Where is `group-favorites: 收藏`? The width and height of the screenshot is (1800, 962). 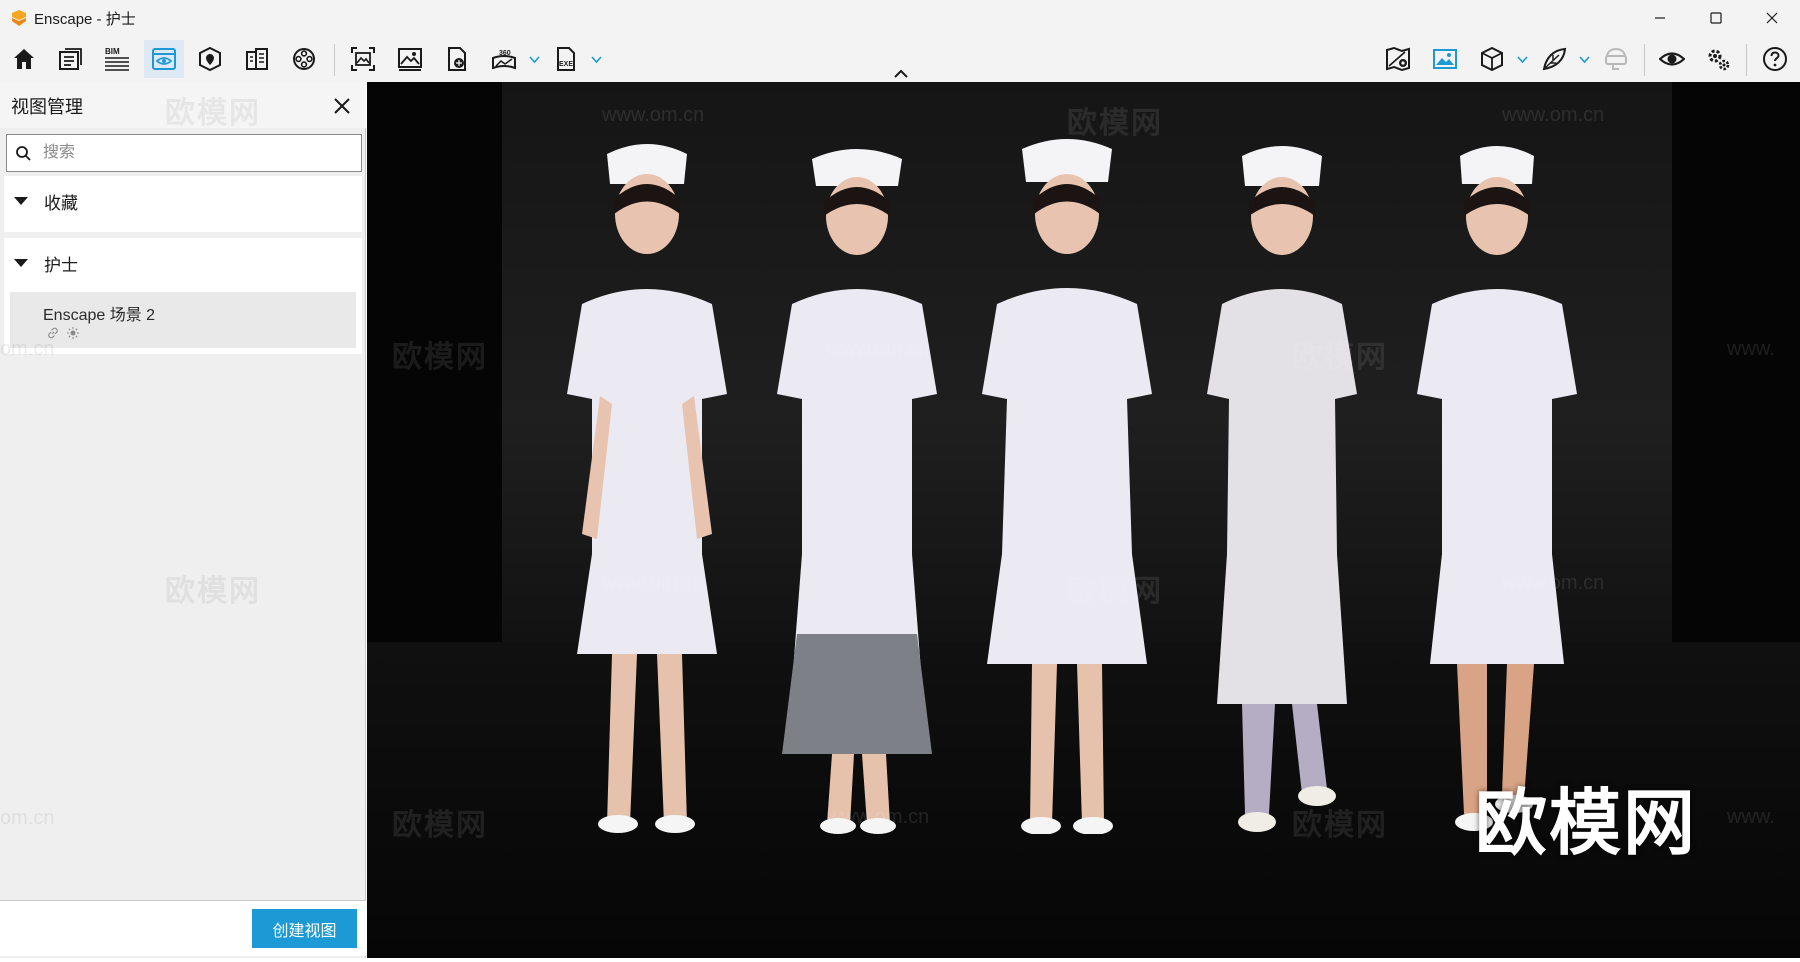
group-favorites: 收藏 is located at coordinates (183, 204).